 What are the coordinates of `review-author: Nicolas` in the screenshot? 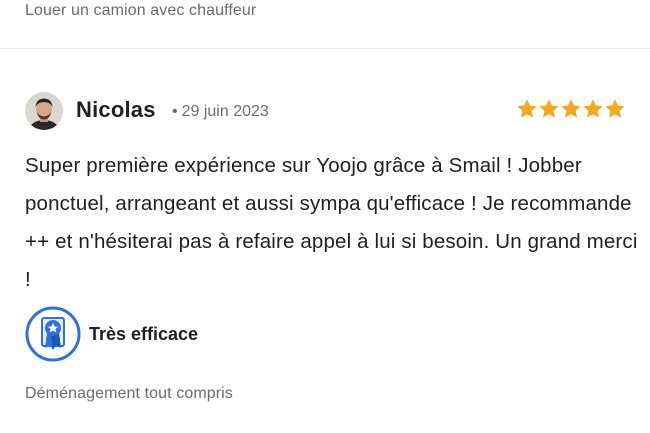 It's located at (116, 109).